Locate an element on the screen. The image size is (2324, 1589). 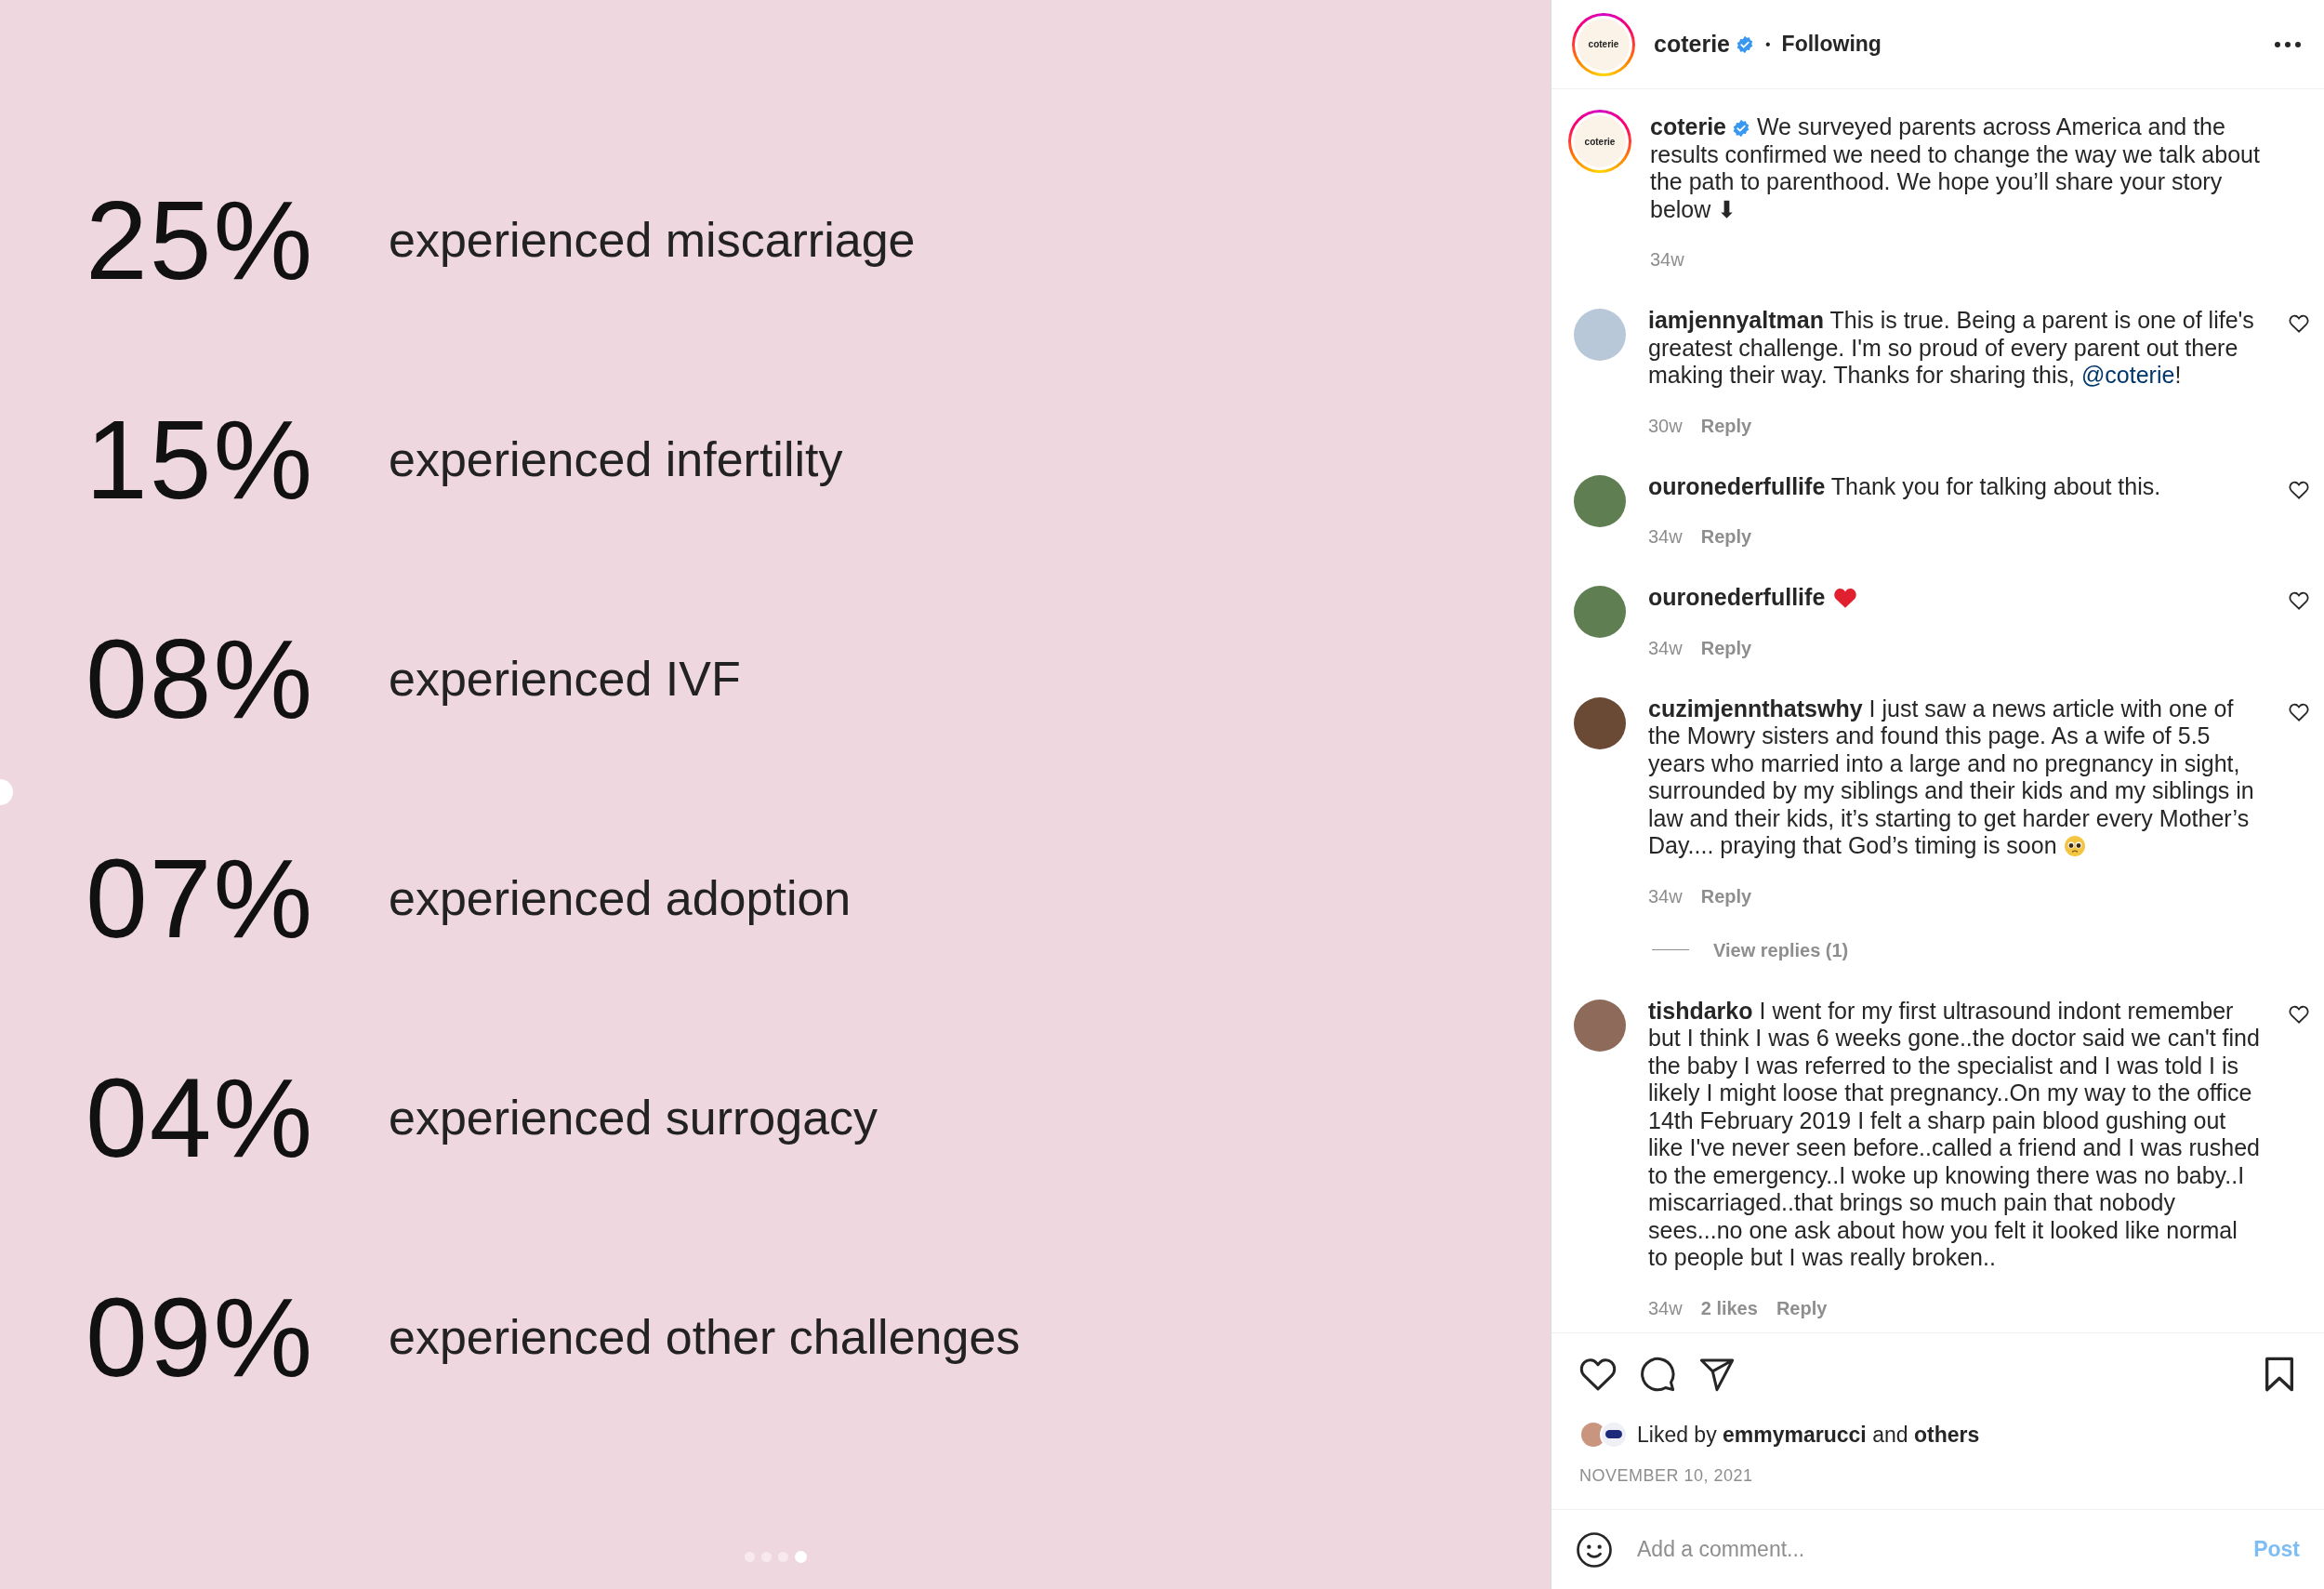
username-link: cuzimjennthatswhy is located at coordinates (1755, 708).